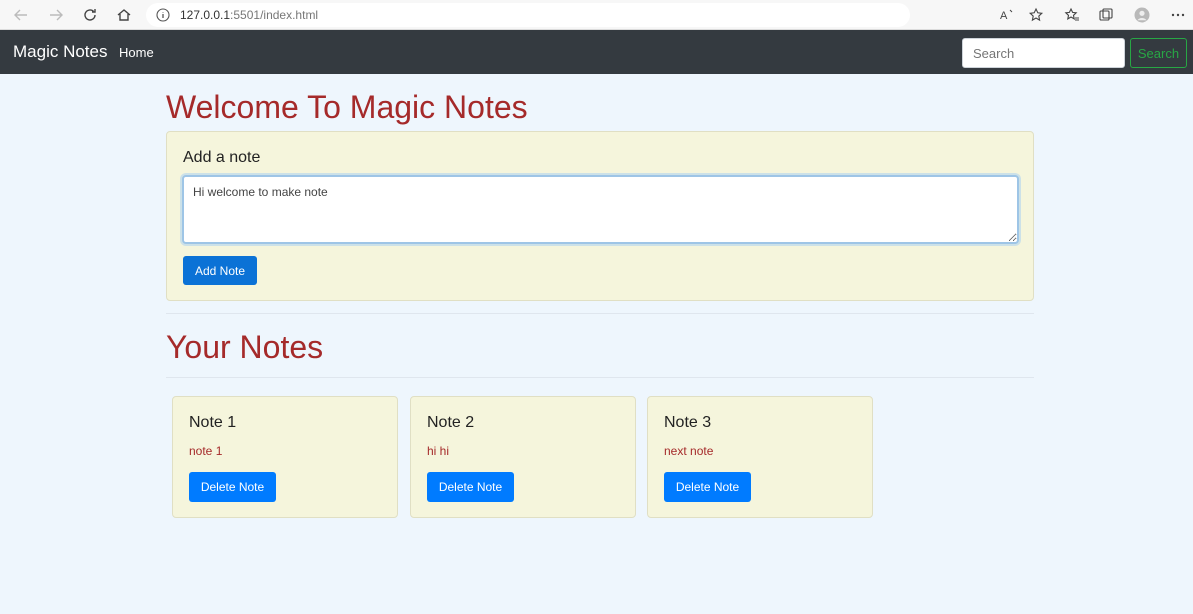  Describe the element at coordinates (451, 422) in the screenshot. I see `note-title: Note 2` at that location.